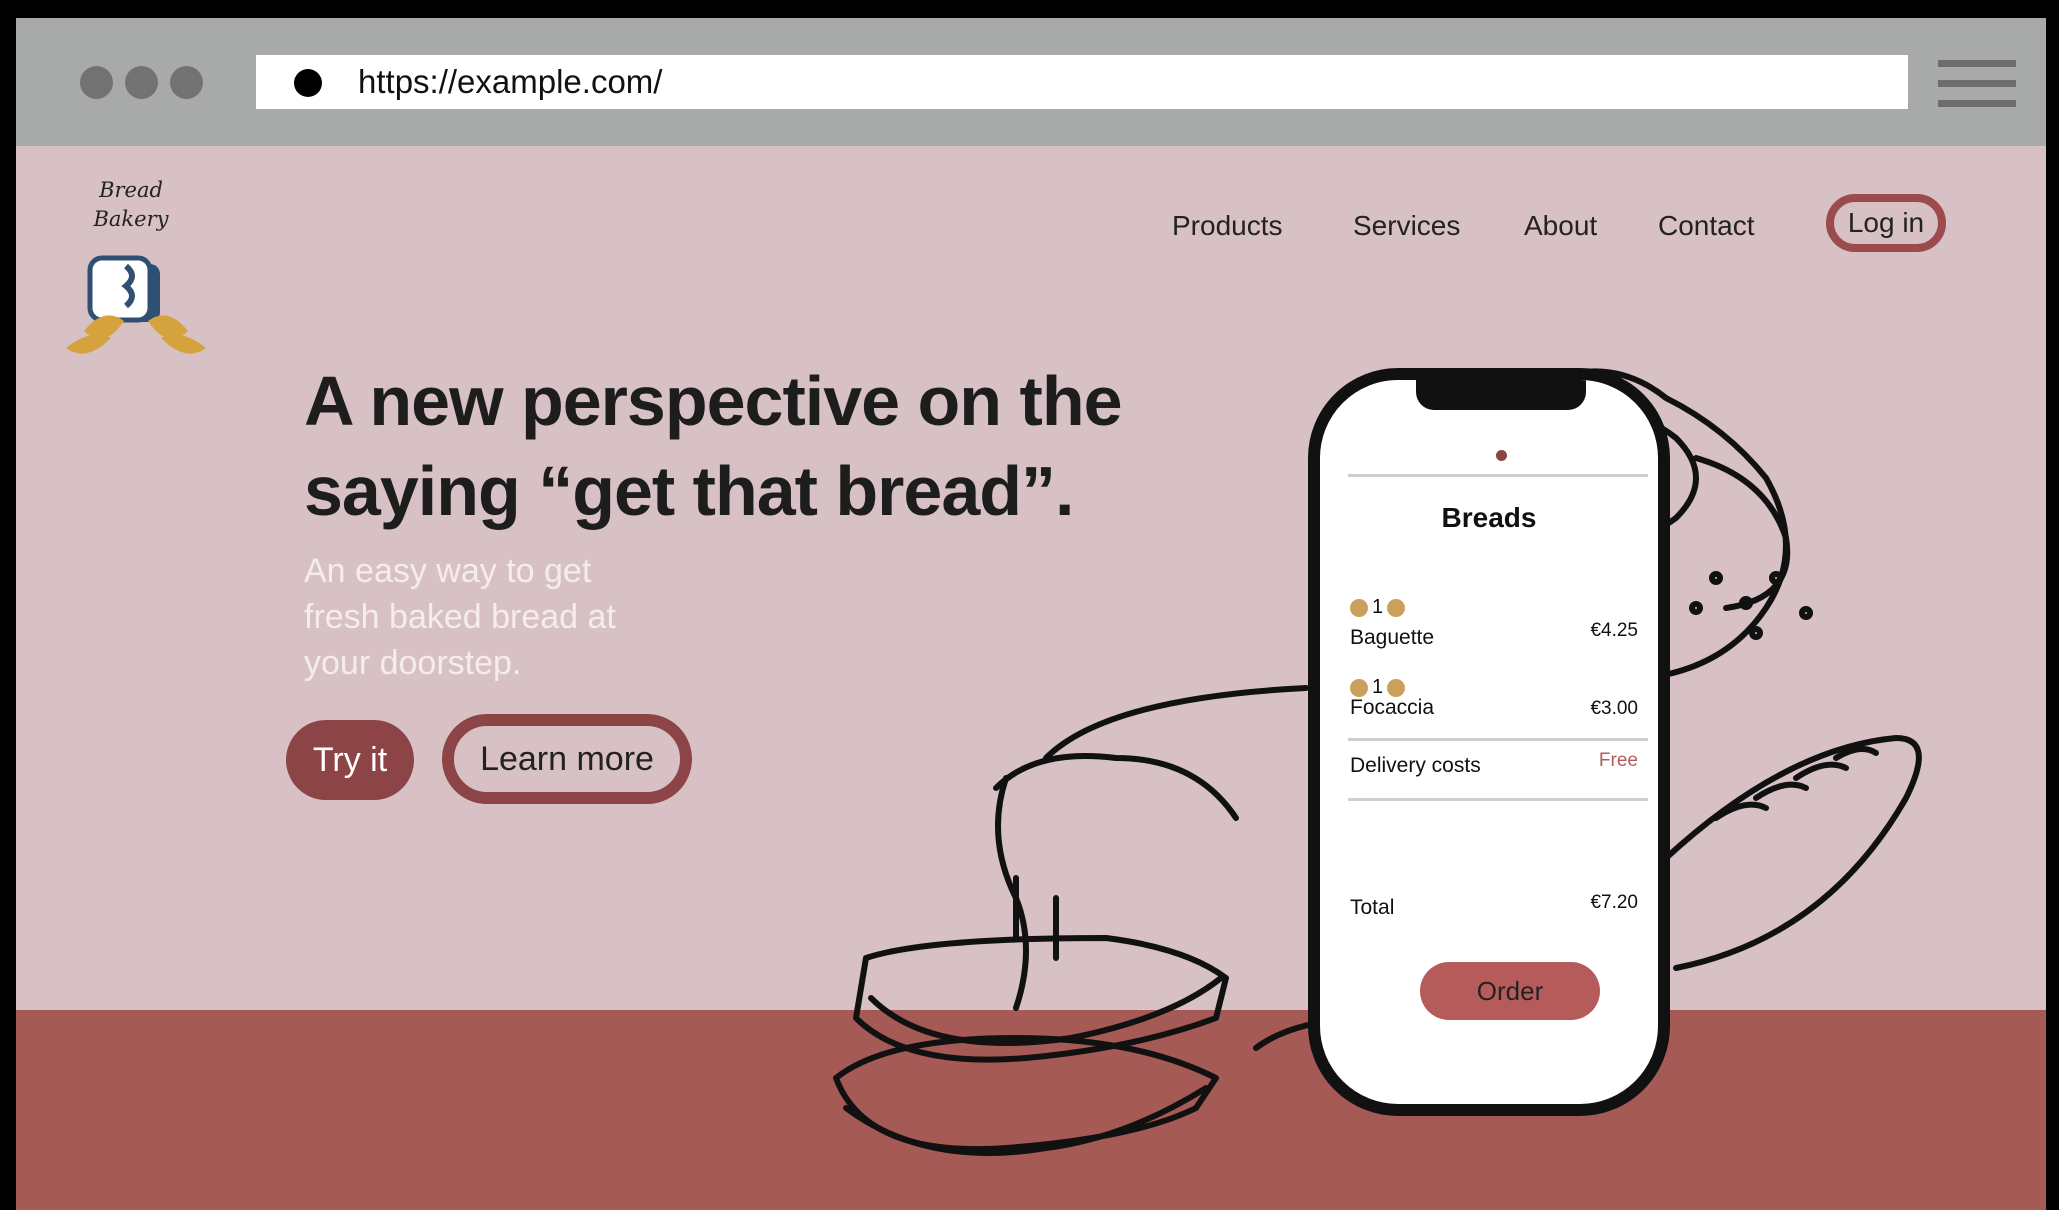 The image size is (2059, 1210). I want to click on try-it-button: Try it, so click(350, 760).